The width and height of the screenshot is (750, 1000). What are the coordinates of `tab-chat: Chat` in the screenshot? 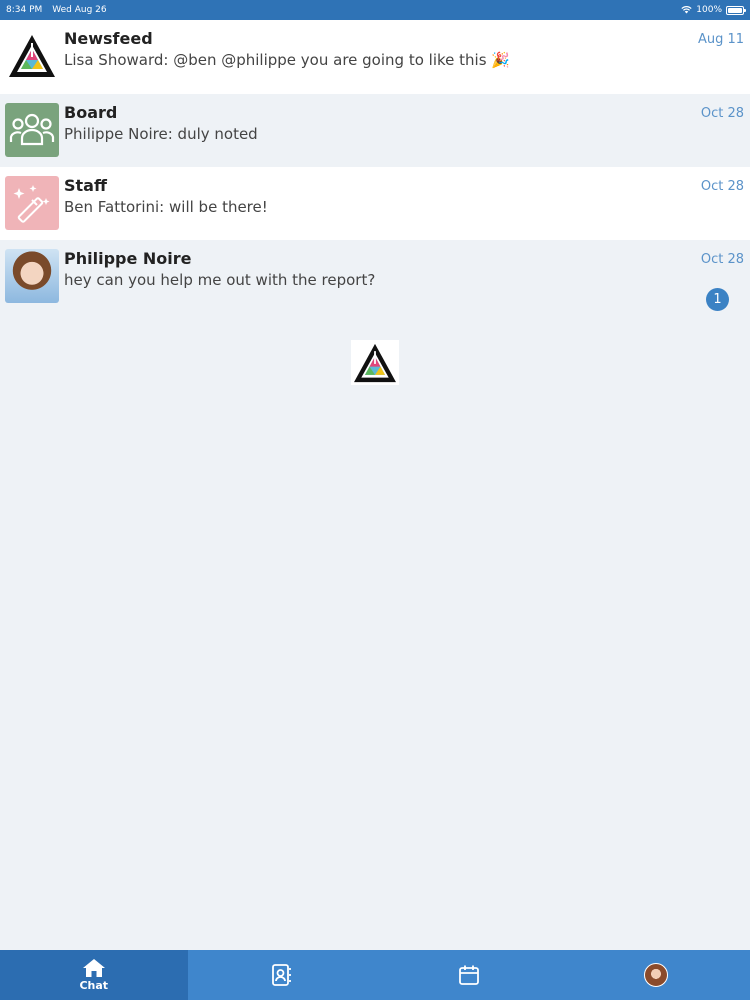 It's located at (94, 975).